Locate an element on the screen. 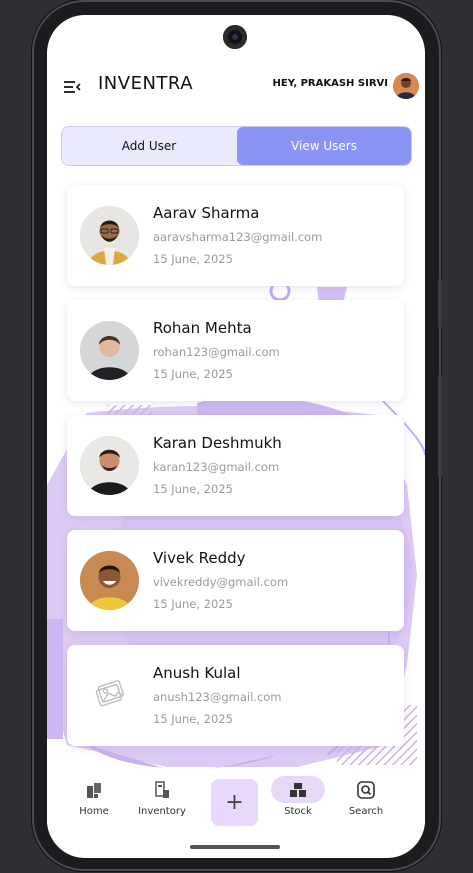 This screenshot has width=473, height=873. volume-button is located at coordinates (440, 426).